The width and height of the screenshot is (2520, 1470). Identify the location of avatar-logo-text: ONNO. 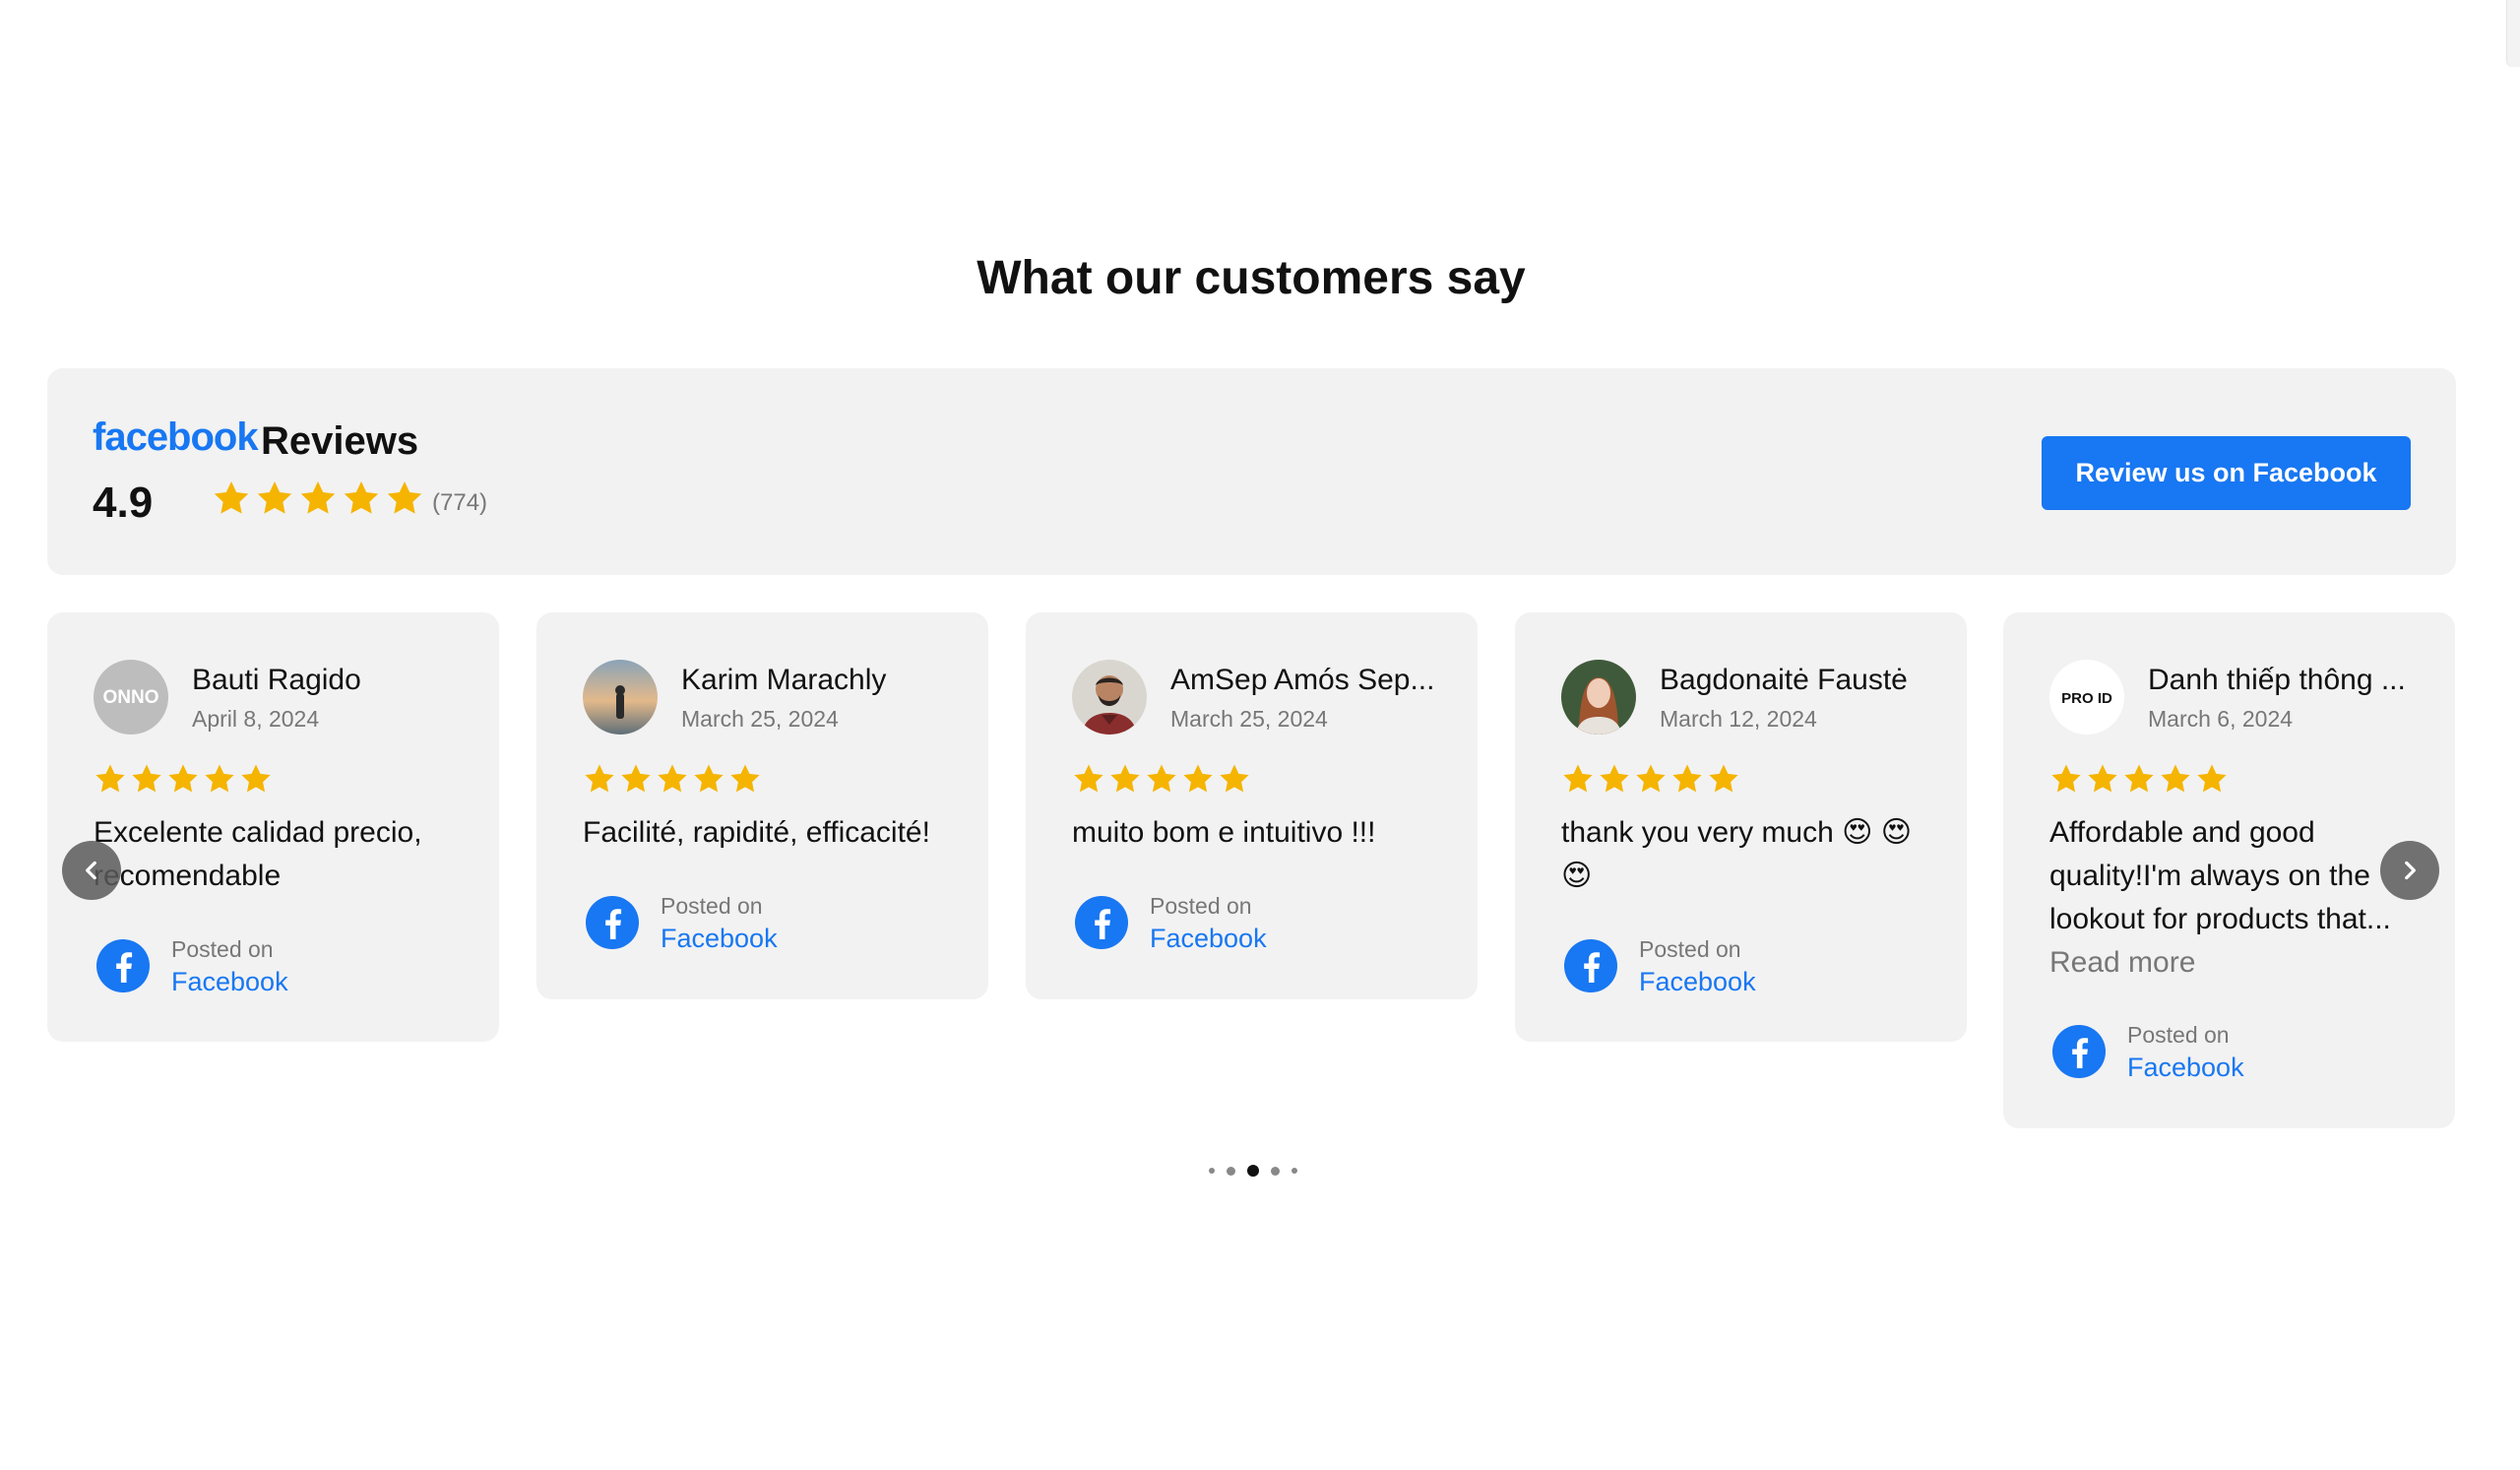
(131, 697).